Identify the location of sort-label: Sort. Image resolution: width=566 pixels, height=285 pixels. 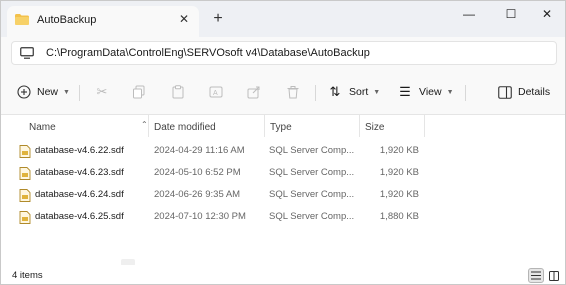
(359, 92).